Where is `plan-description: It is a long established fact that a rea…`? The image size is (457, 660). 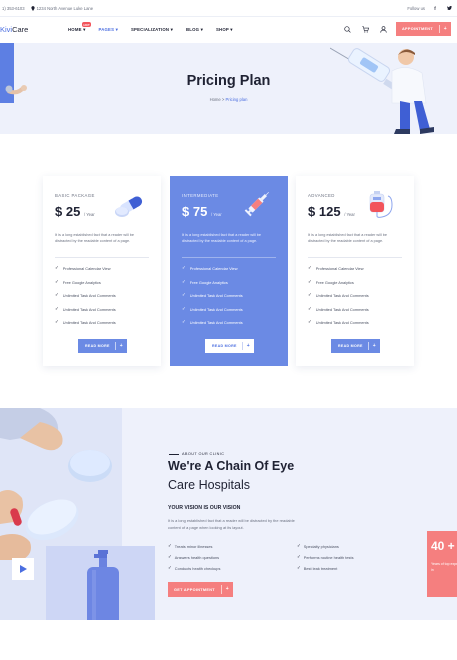
plan-description: It is a long established fact that a rea… is located at coordinates (221, 238).